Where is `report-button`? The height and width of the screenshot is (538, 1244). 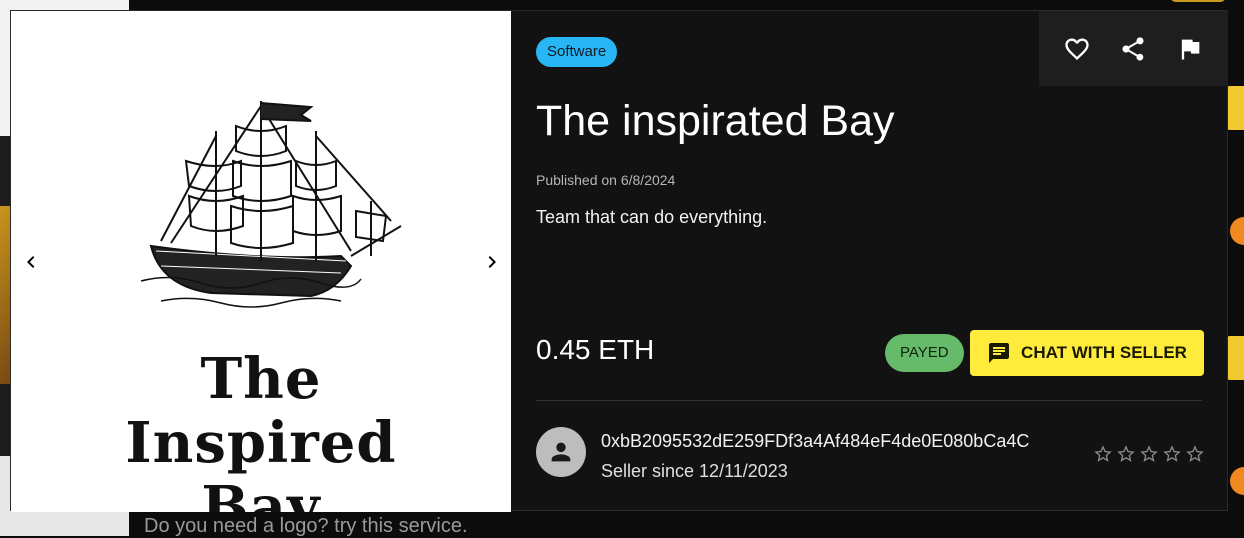
report-button is located at coordinates (1190, 49).